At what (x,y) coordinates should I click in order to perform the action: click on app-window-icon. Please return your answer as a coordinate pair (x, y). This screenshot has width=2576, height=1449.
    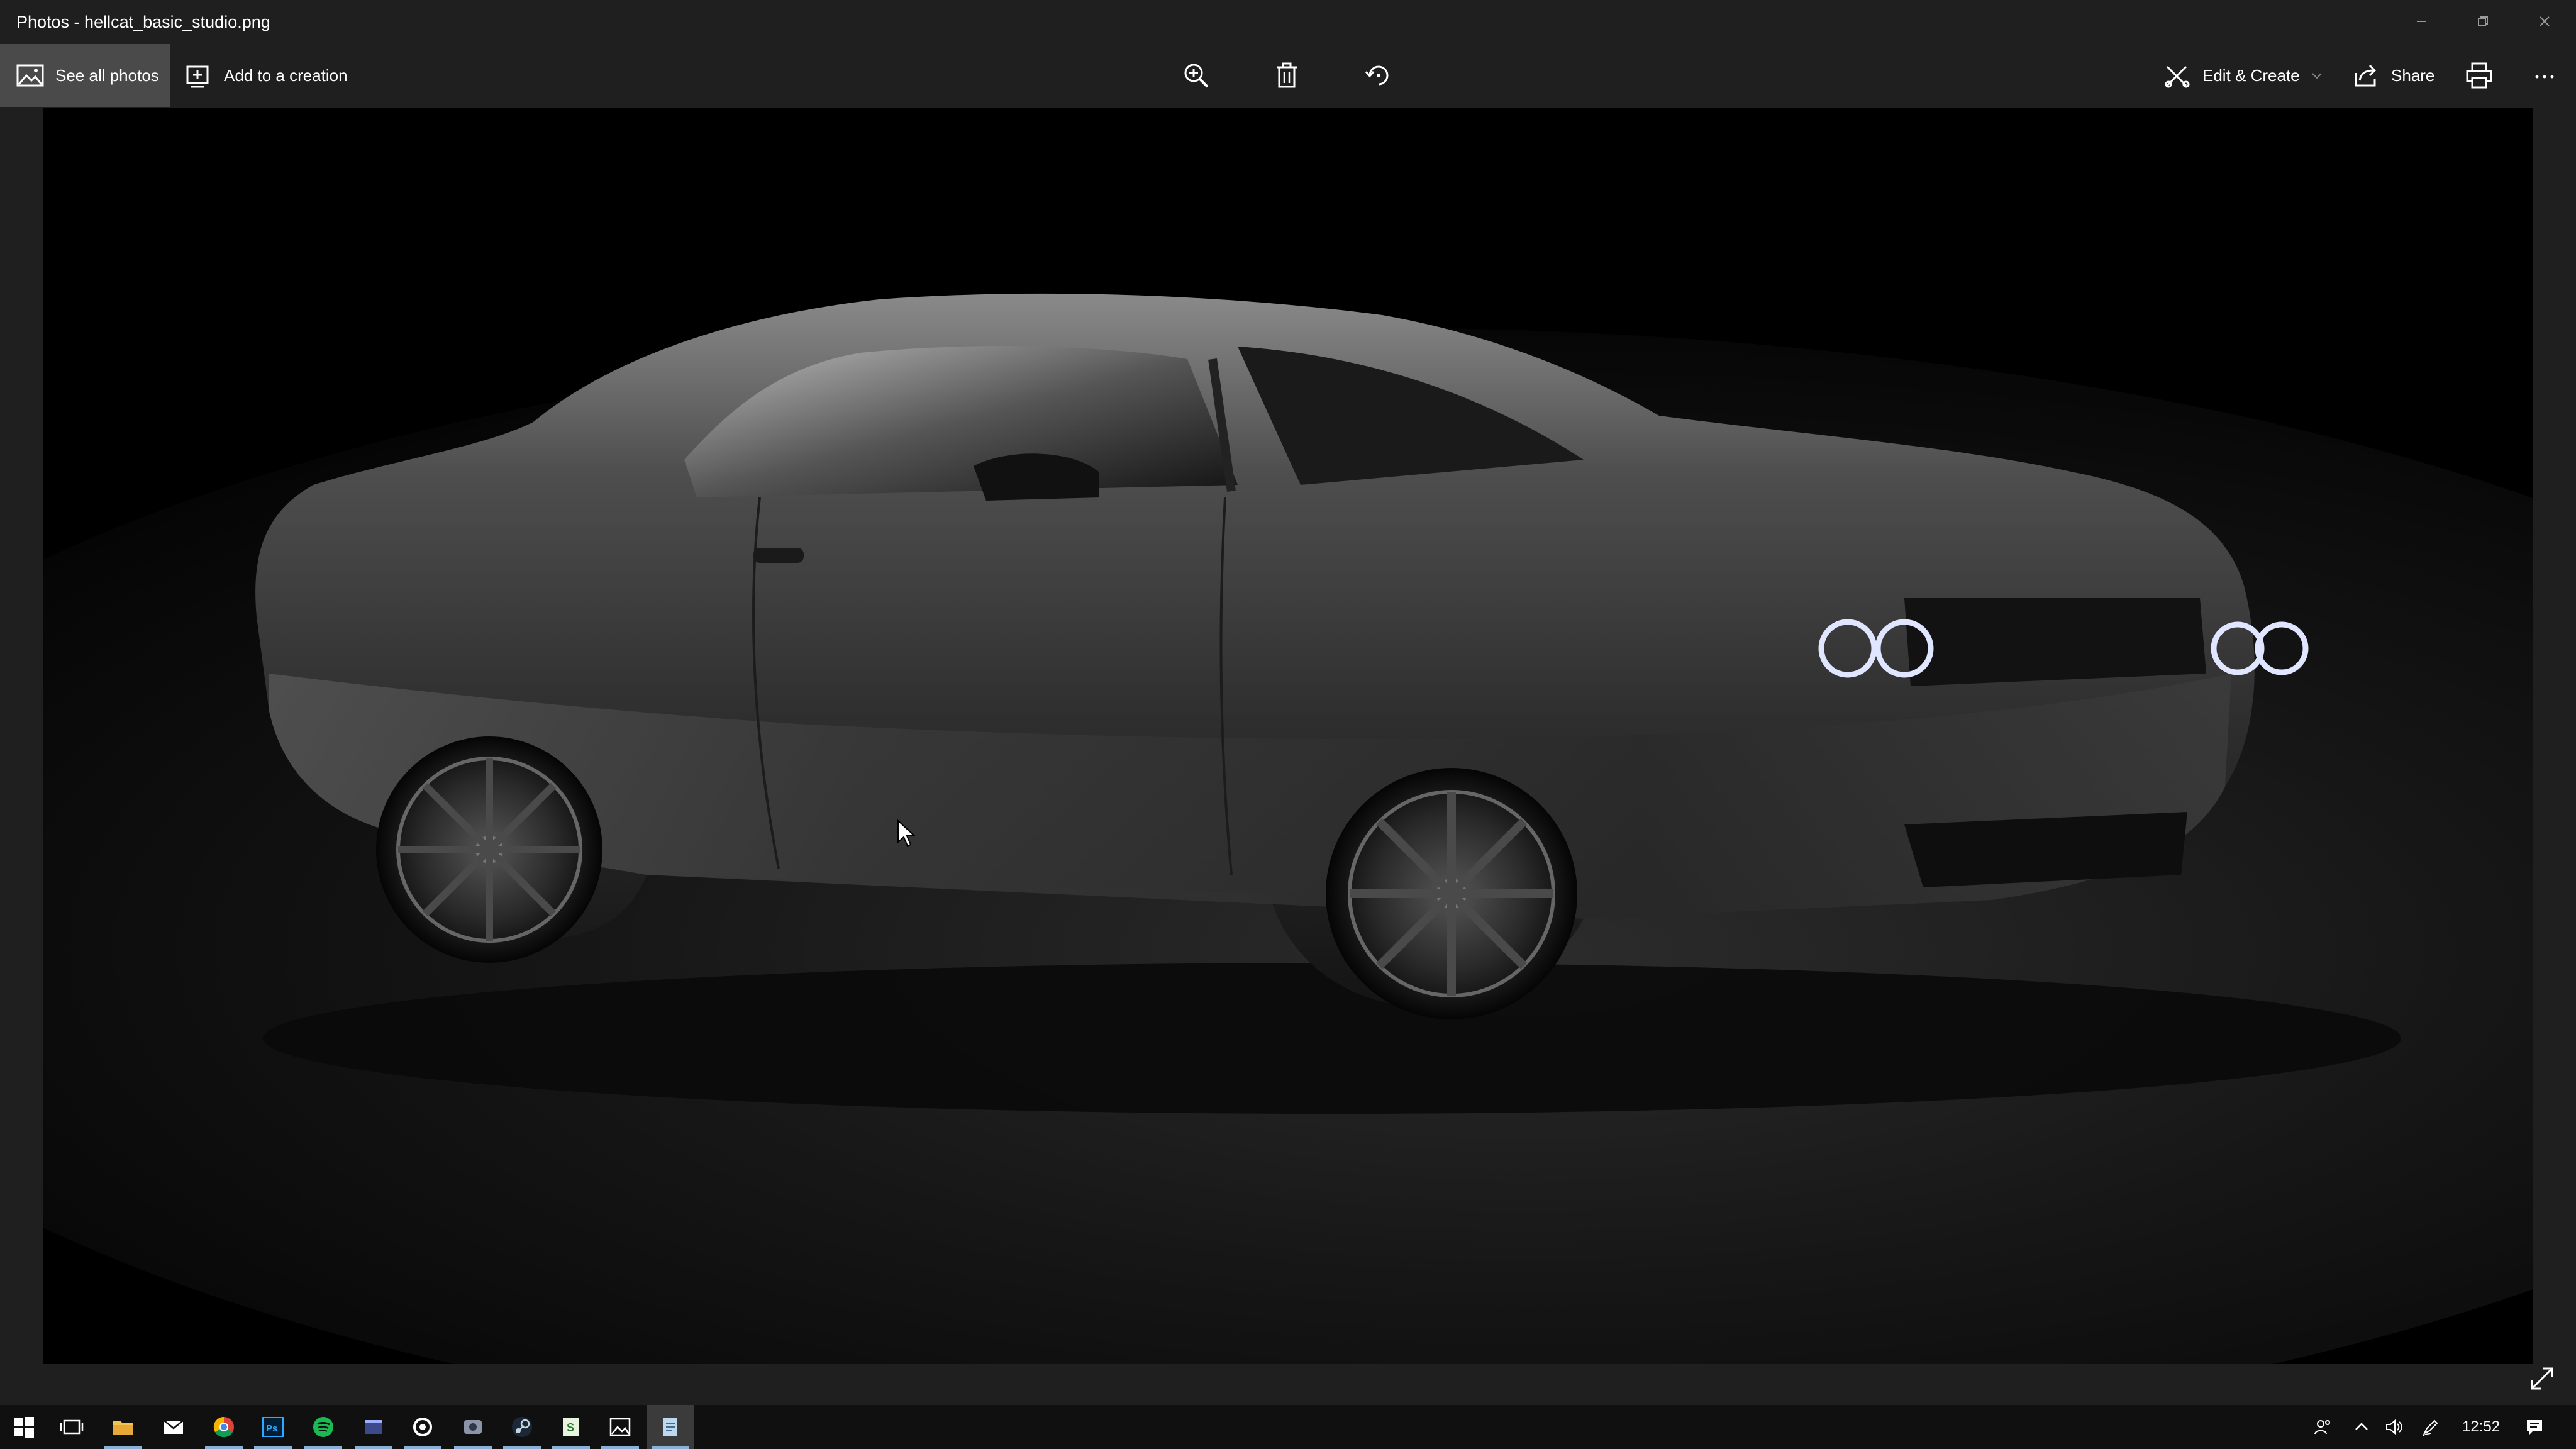
    Looking at the image, I should click on (373, 1427).